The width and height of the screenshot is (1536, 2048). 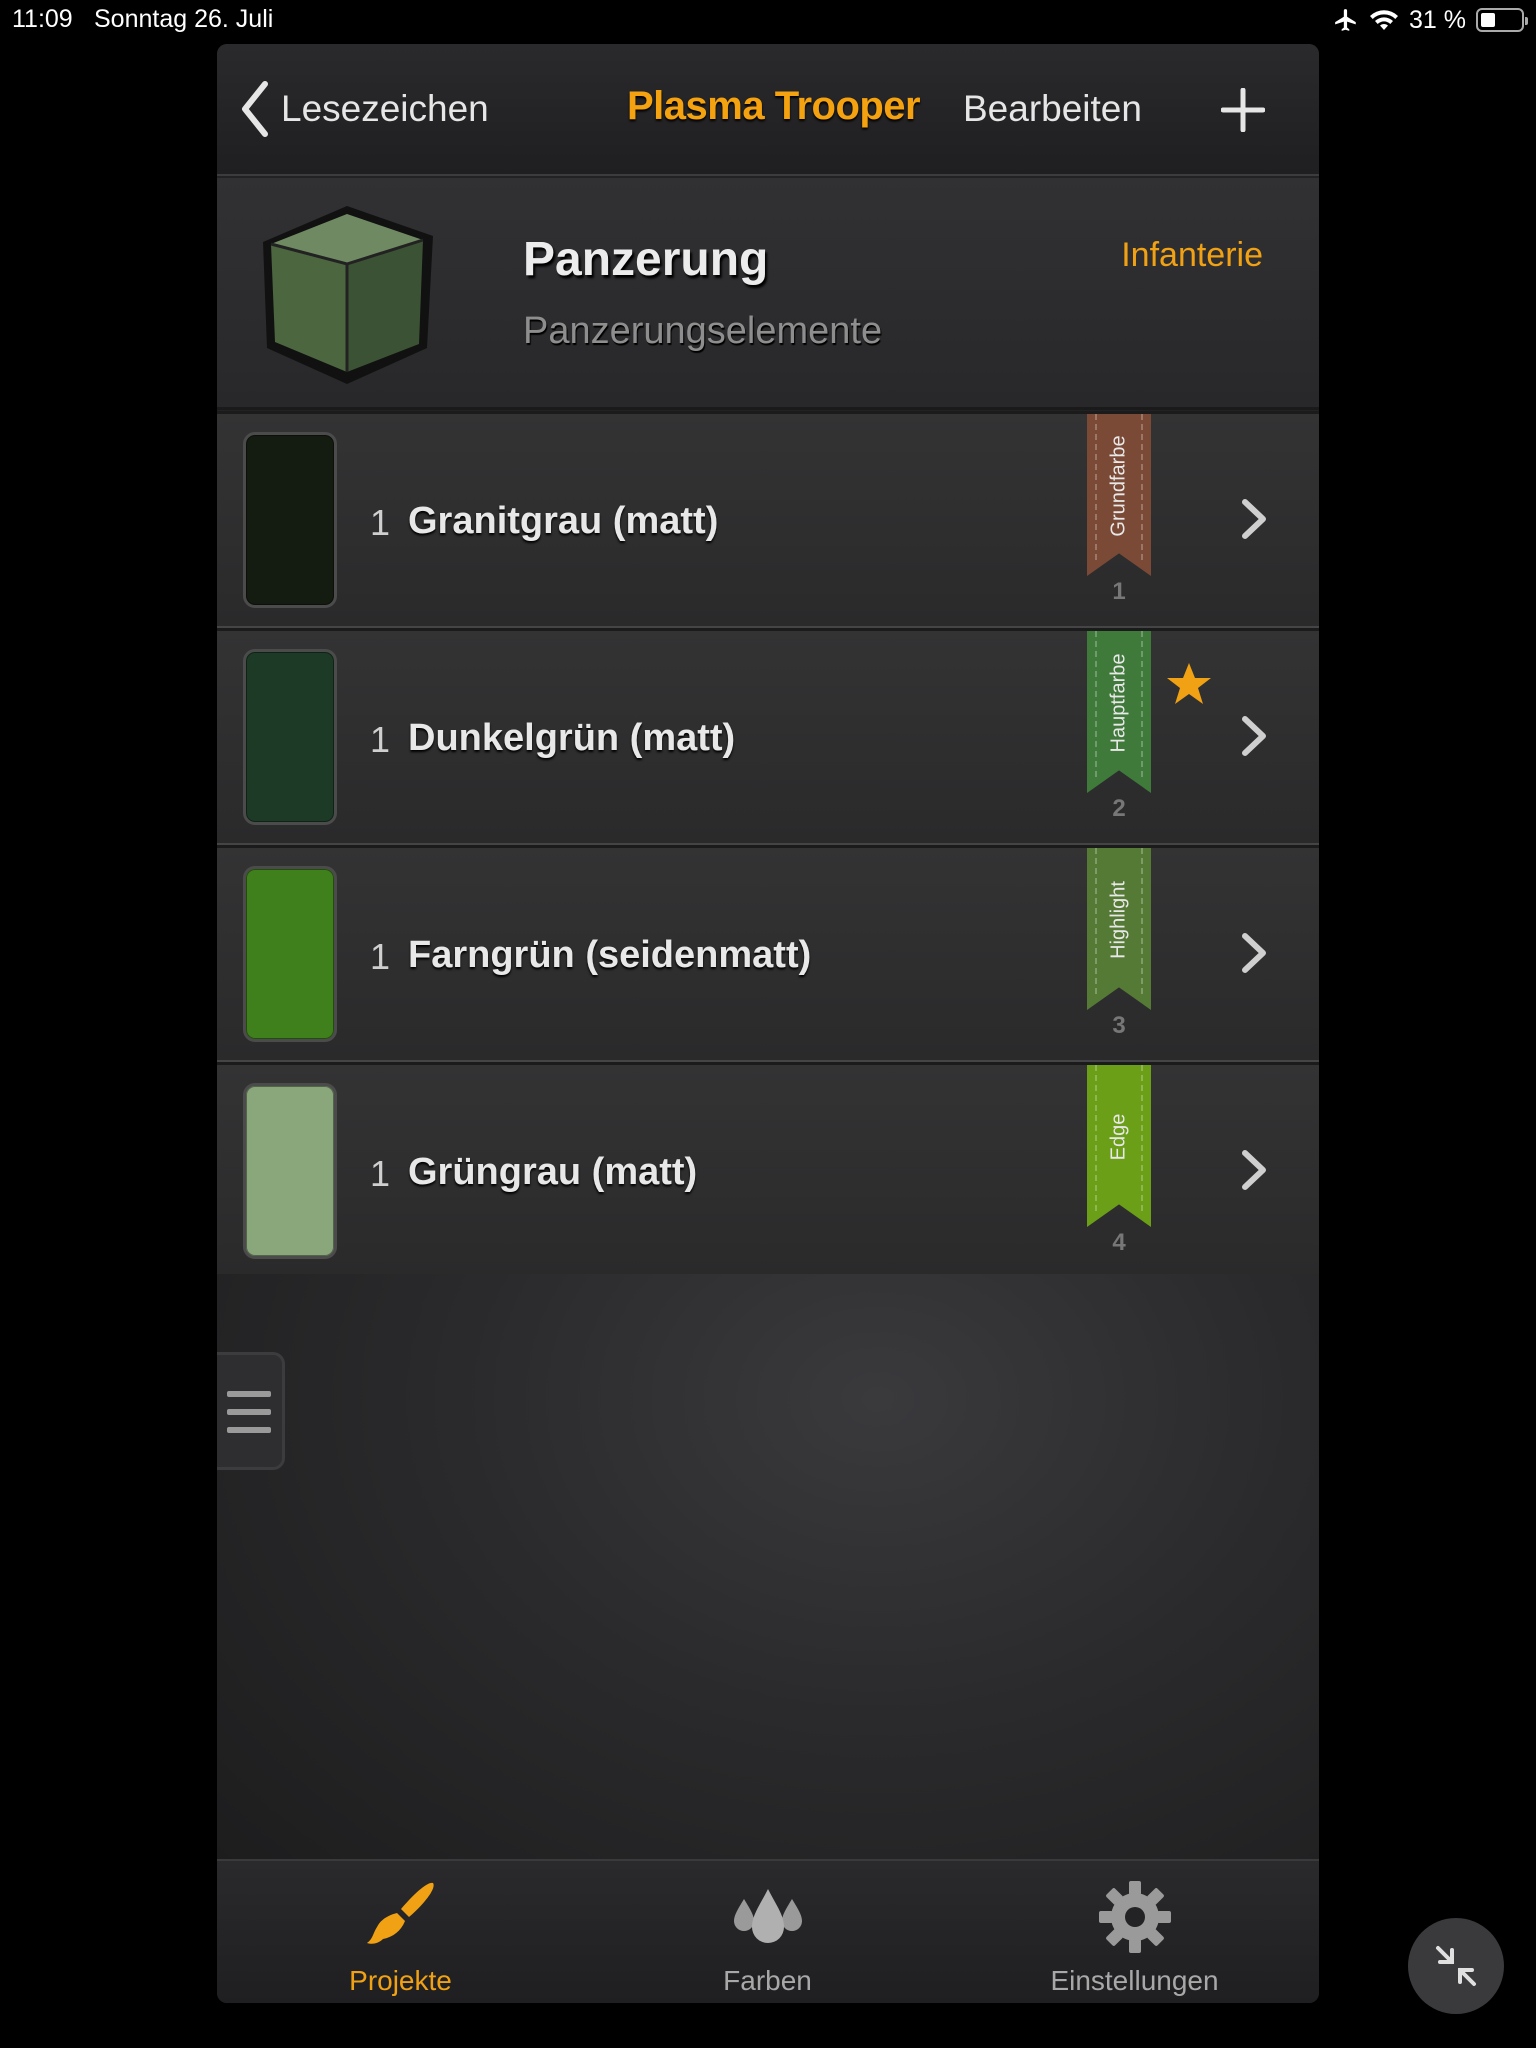 What do you see at coordinates (400, 1980) in the screenshot?
I see `tab-label: Projekte` at bounding box center [400, 1980].